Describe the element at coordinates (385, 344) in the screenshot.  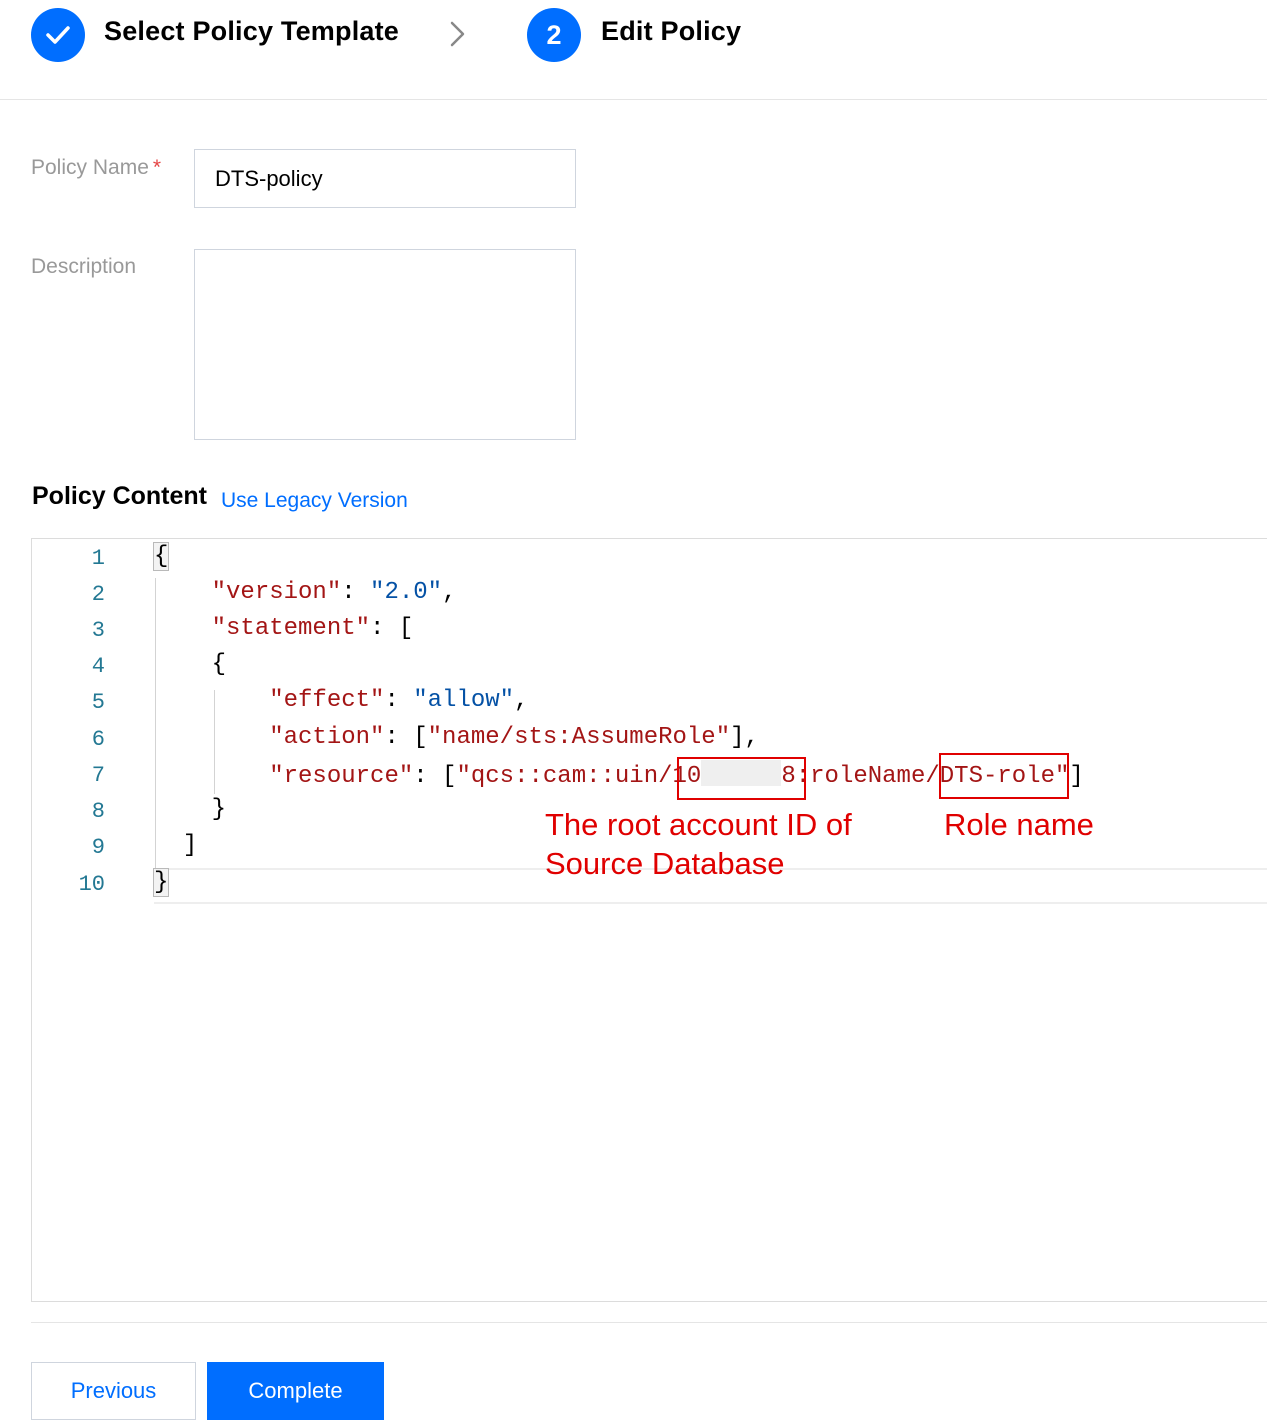
I see `description-textarea` at that location.